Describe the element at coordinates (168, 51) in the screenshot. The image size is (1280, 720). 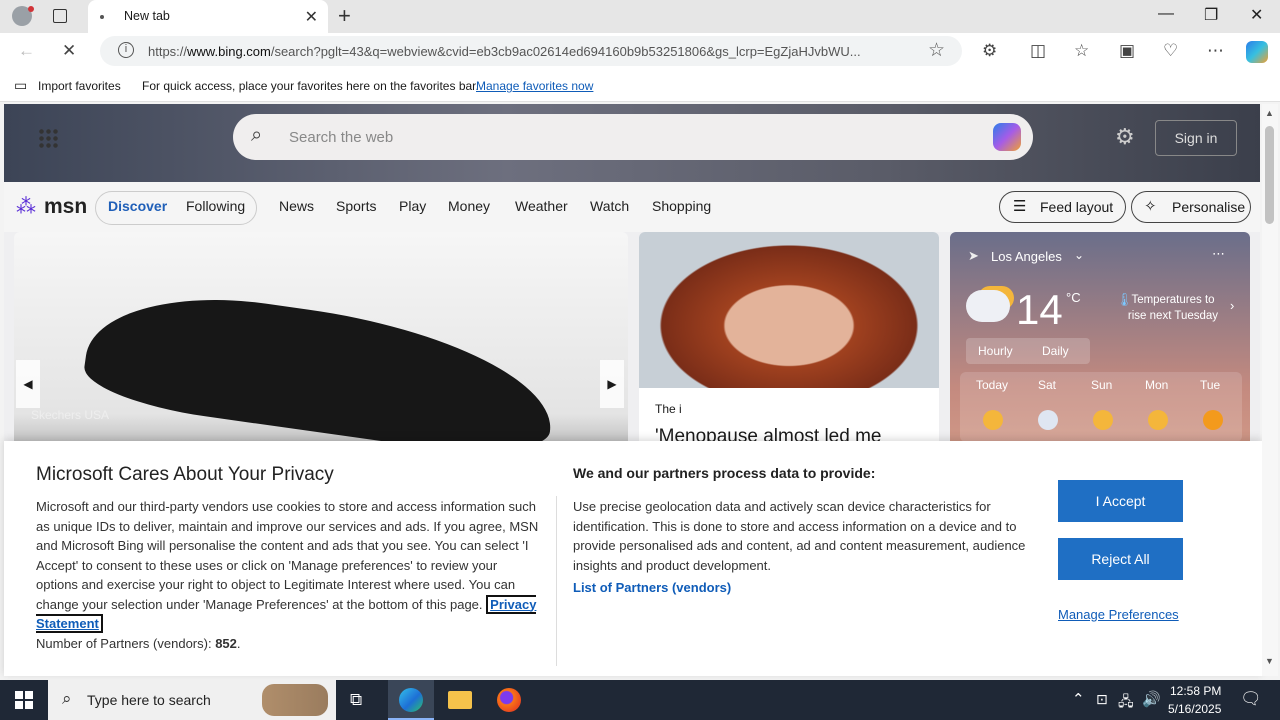
I see `url-prefix: https://` at that location.